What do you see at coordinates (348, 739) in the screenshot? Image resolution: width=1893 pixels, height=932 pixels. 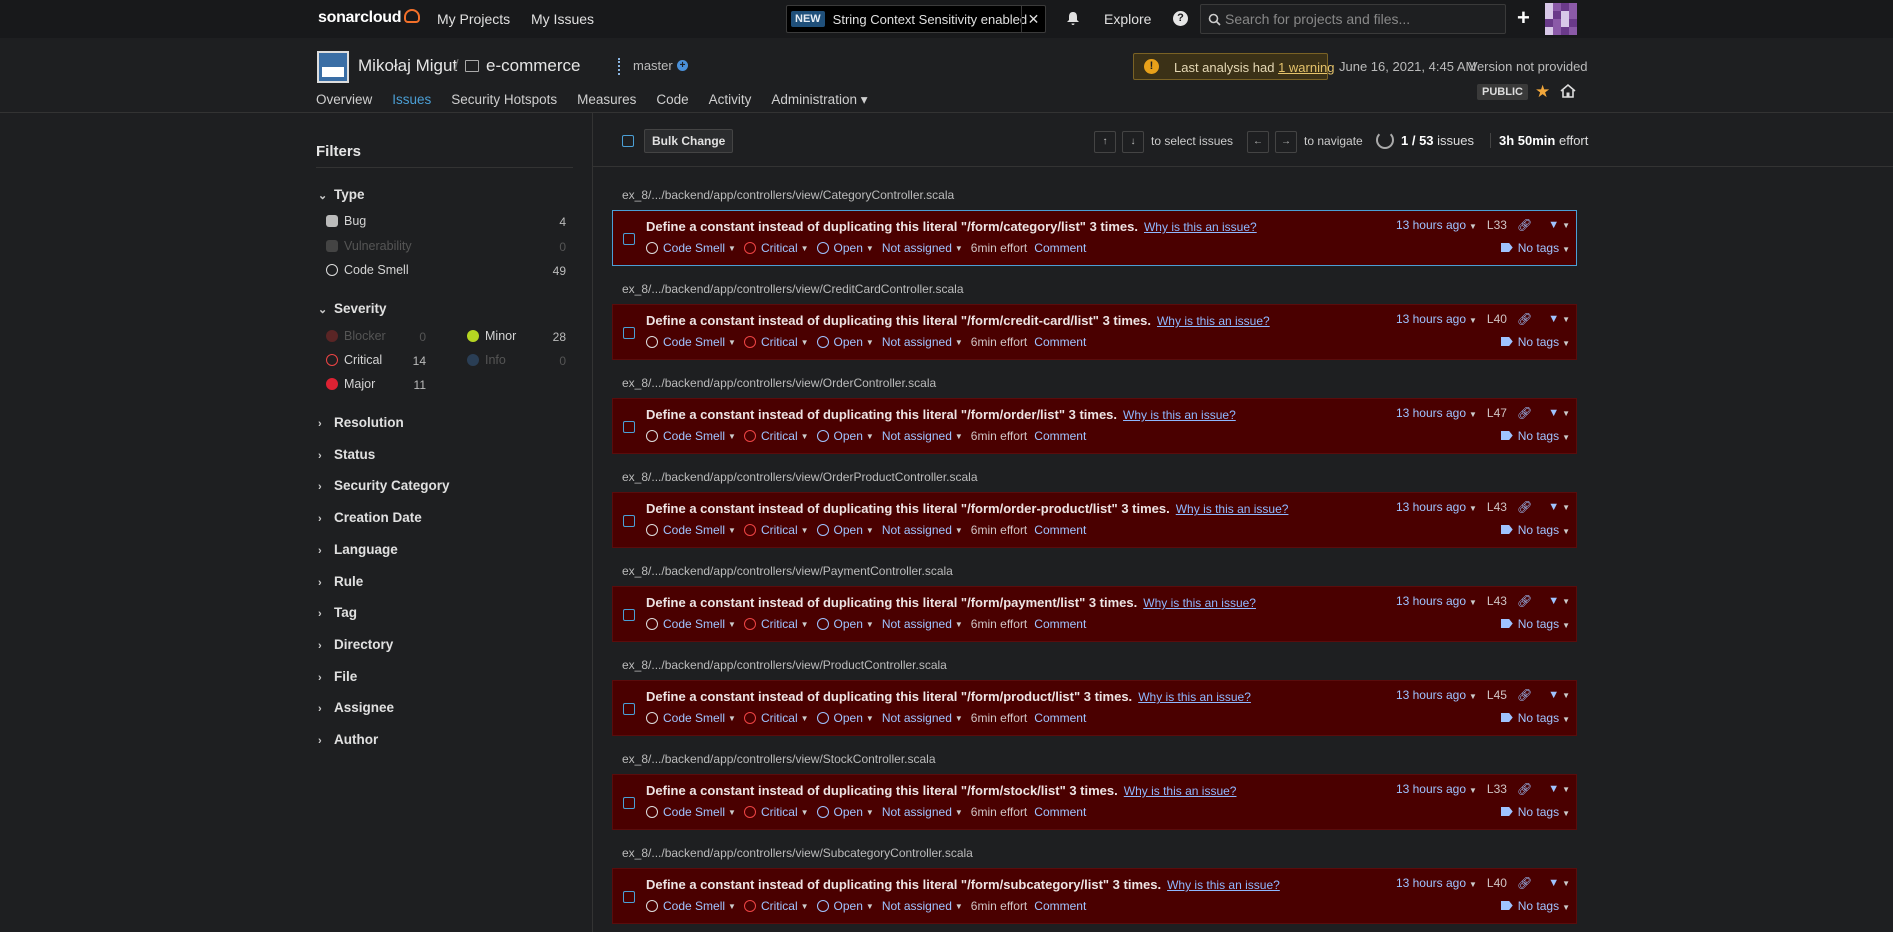 I see `facet-collapsed: › Author` at bounding box center [348, 739].